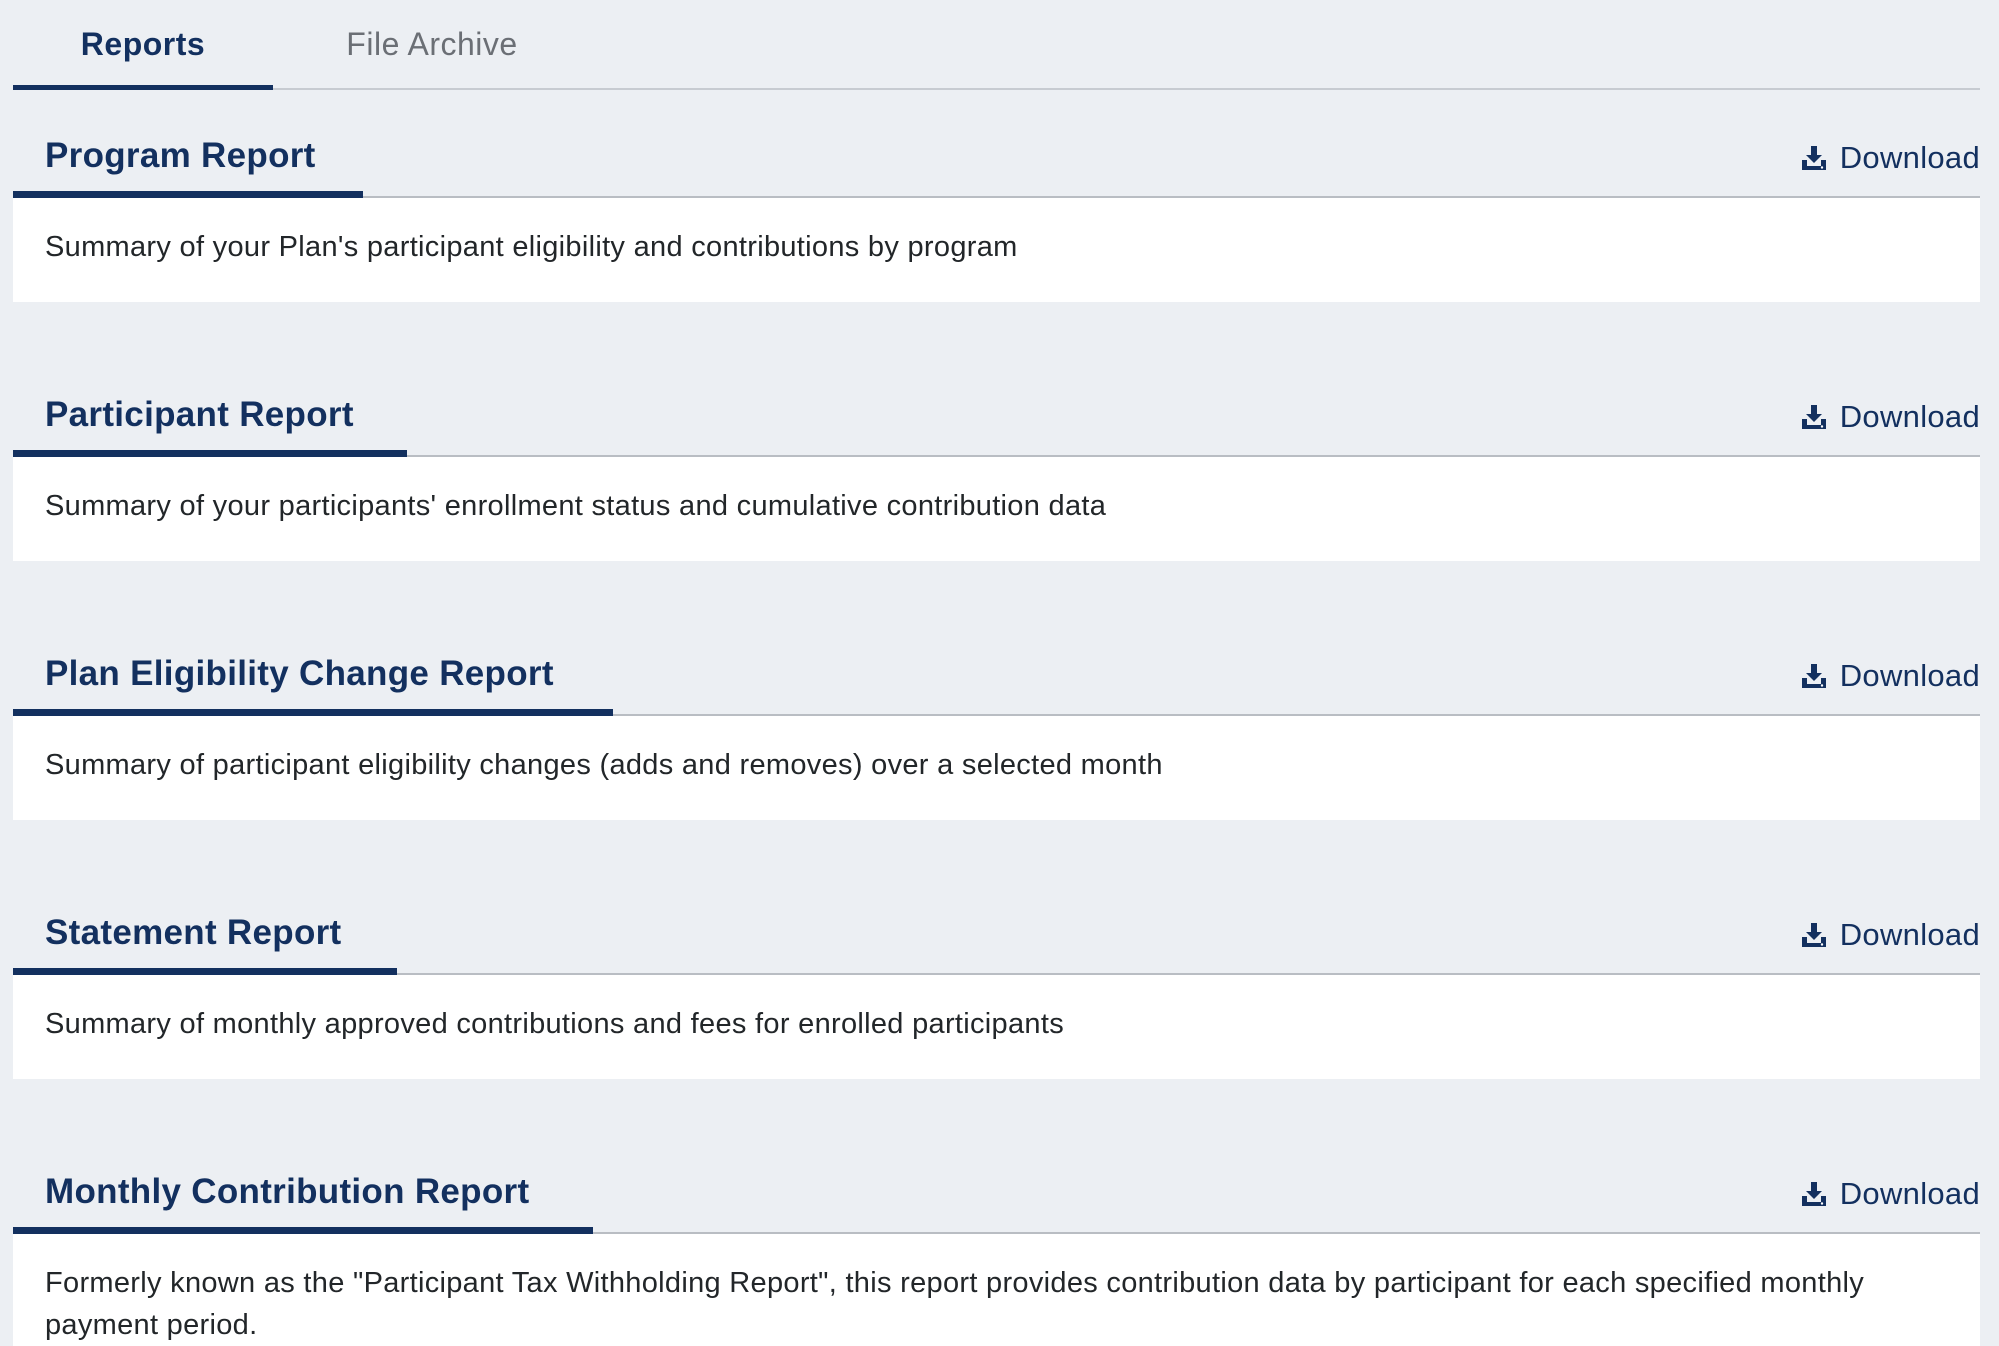 The image size is (1999, 1346). I want to click on report-title: Monthly Contribution Report, so click(287, 1191).